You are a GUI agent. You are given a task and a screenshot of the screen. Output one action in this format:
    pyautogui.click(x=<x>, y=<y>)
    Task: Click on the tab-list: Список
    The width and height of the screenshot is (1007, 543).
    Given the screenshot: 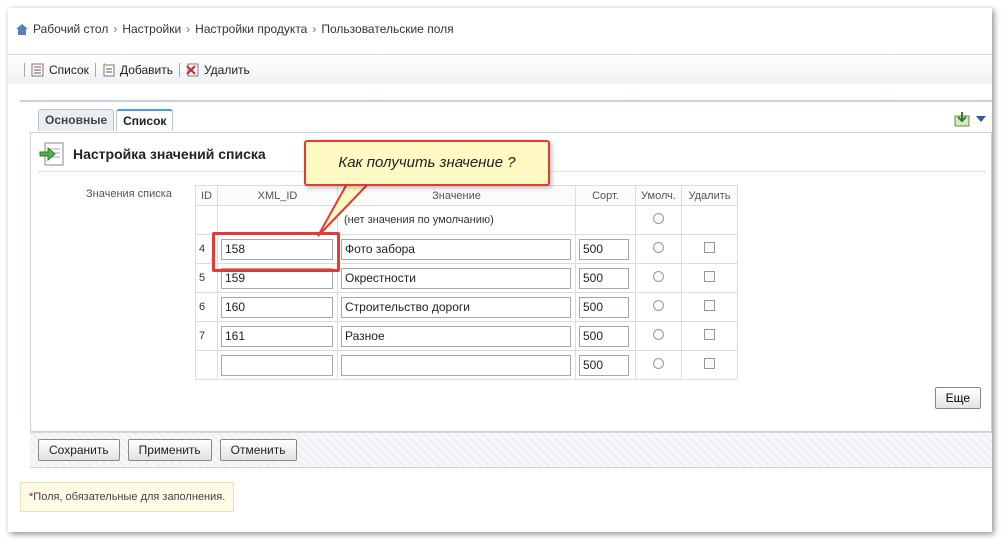 What is the action you would take?
    pyautogui.click(x=145, y=120)
    